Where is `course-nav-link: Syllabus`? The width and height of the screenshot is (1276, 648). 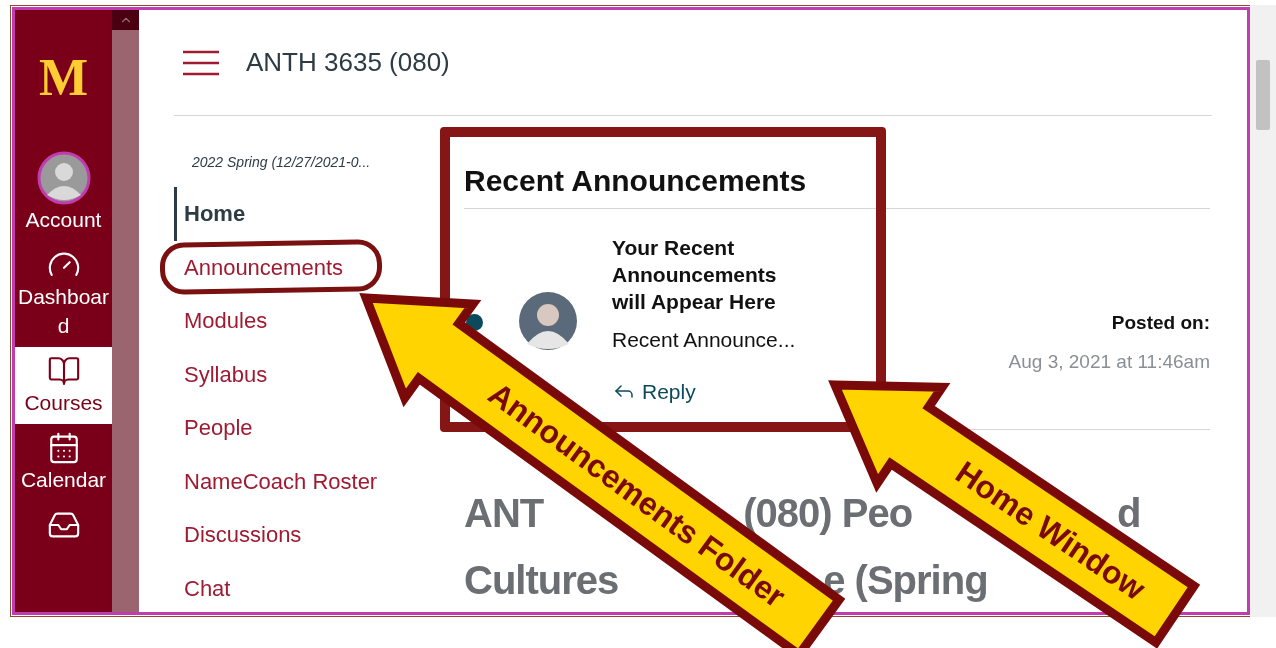
course-nav-link: Syllabus is located at coordinates (221, 374).